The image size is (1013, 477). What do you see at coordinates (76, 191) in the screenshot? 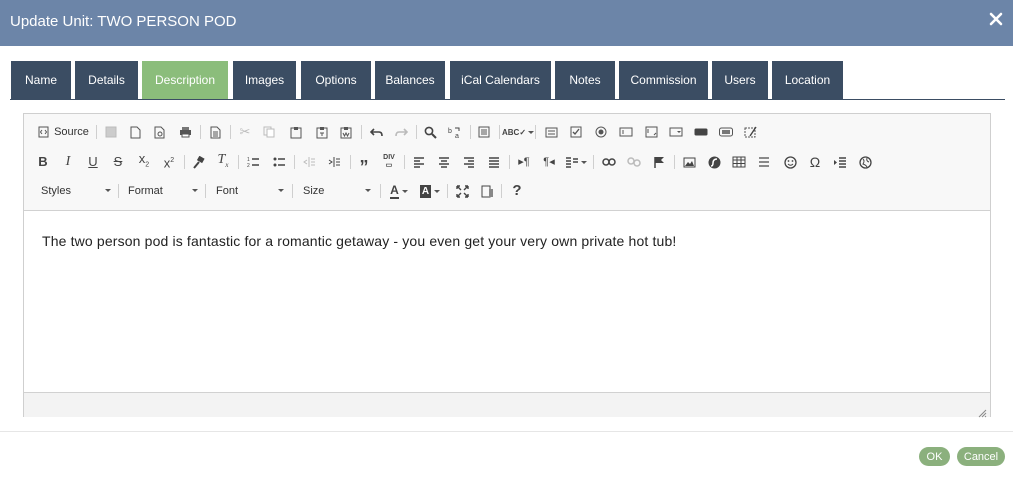
I see `styles-dropdown: Styles` at bounding box center [76, 191].